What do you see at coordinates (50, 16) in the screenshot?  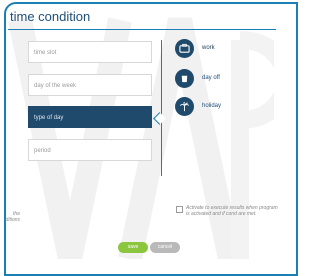 I see `panel-title: time condition` at bounding box center [50, 16].